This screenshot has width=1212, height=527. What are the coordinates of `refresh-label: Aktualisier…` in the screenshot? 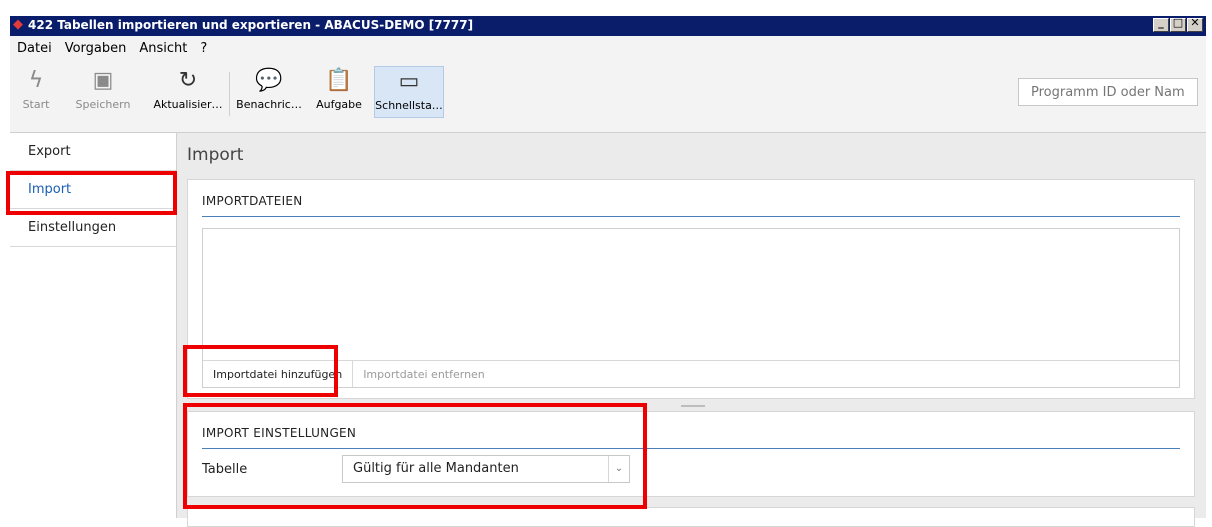 It's located at (188, 104).